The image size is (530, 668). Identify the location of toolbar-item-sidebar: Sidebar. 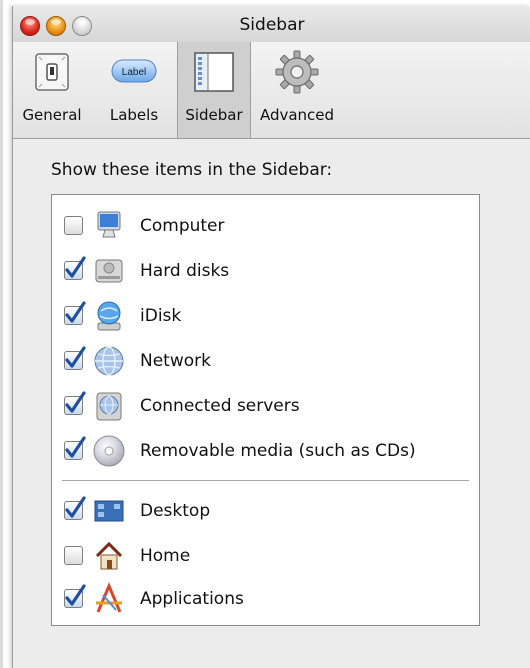
(214, 90).